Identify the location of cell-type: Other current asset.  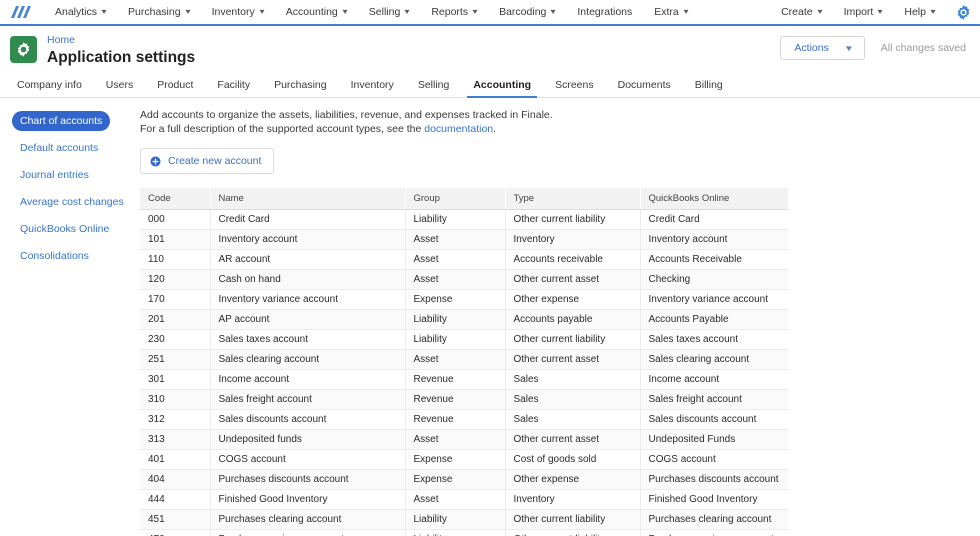
(573, 439).